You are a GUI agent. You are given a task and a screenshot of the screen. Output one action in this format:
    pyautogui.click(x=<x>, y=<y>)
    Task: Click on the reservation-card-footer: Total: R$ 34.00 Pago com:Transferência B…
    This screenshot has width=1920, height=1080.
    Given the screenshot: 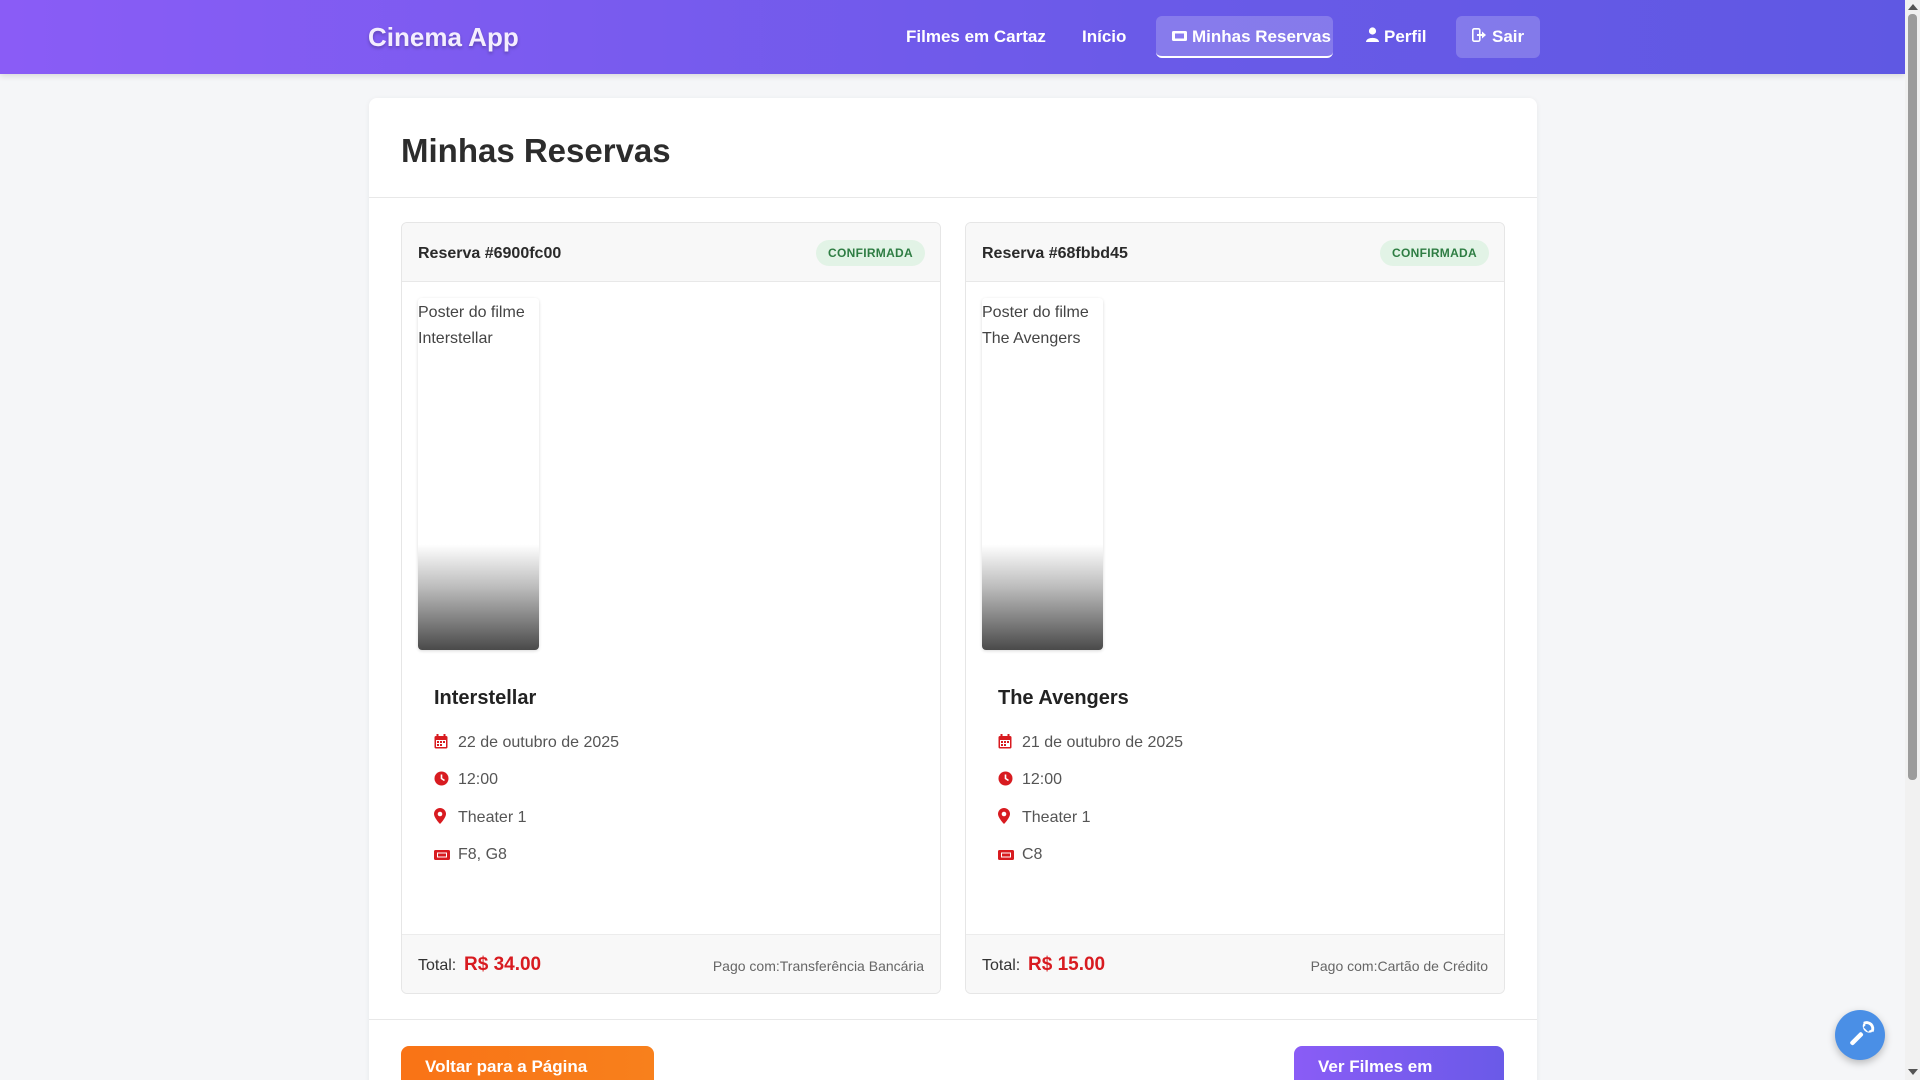 What is the action you would take?
    pyautogui.click(x=671, y=963)
    